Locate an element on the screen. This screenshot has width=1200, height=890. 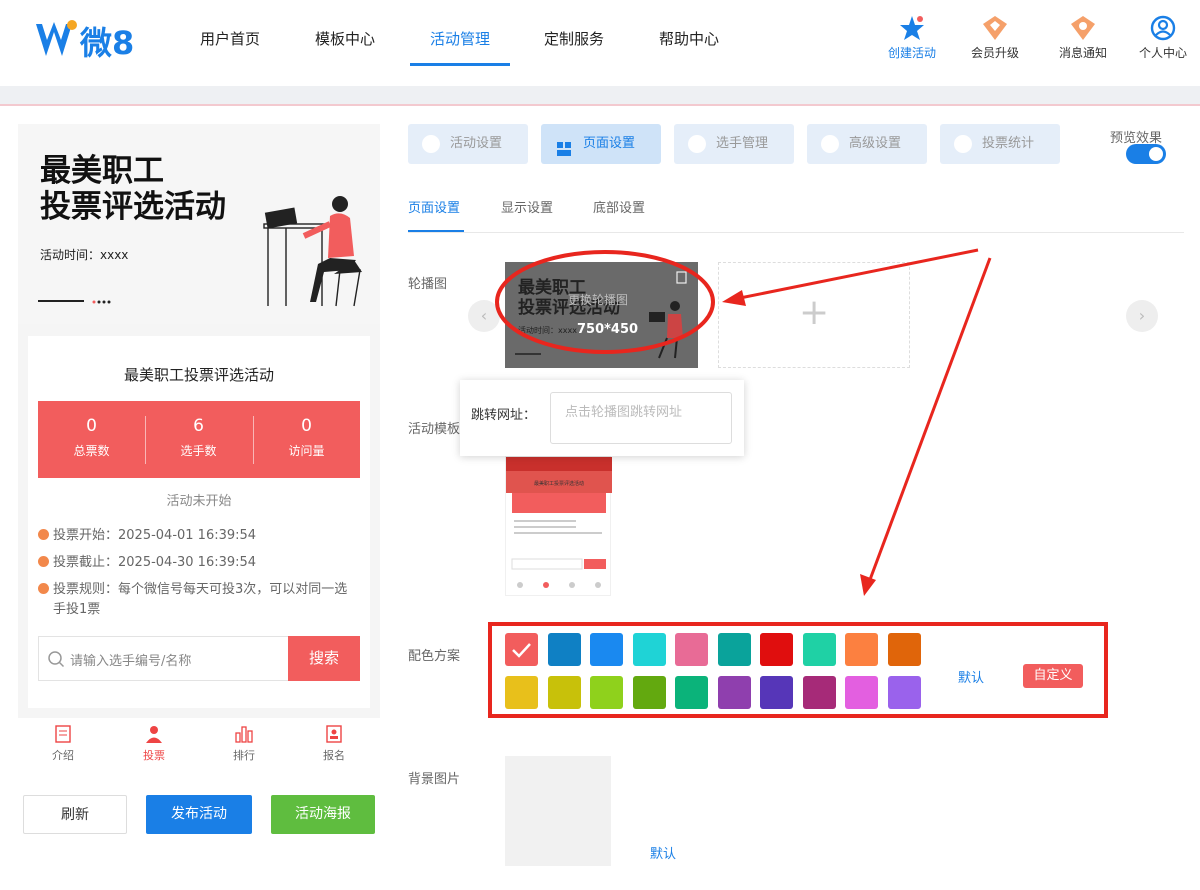
stat-visits: 0 访问量 is located at coordinates (306, 437).